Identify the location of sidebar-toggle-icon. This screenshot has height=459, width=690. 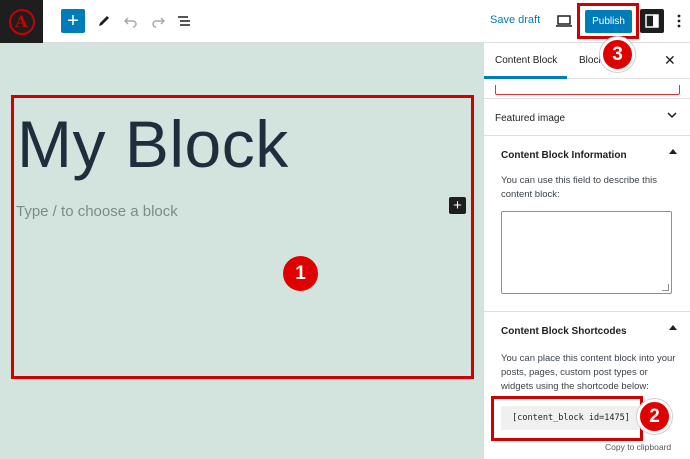
(652, 21).